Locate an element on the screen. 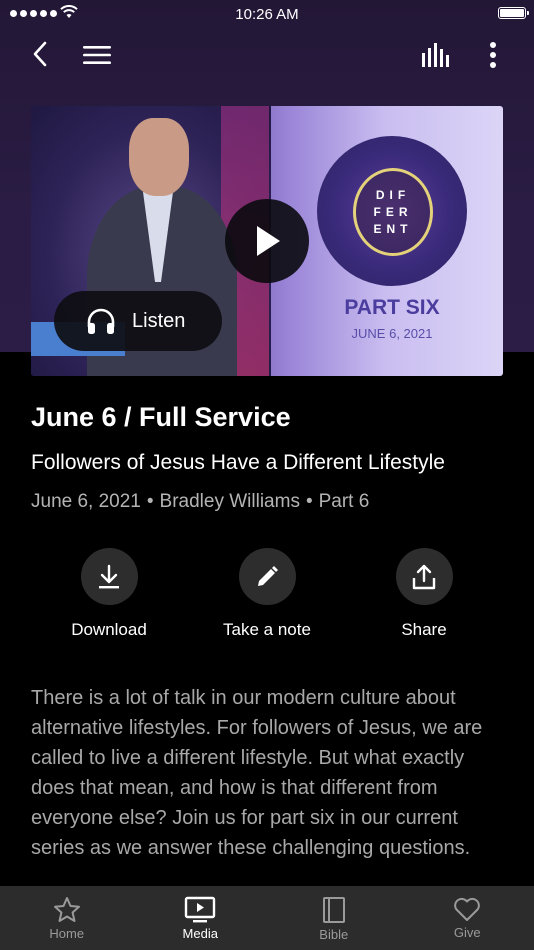 This screenshot has height=950, width=534. sermon-date: June 6, 2021 is located at coordinates (86, 501).